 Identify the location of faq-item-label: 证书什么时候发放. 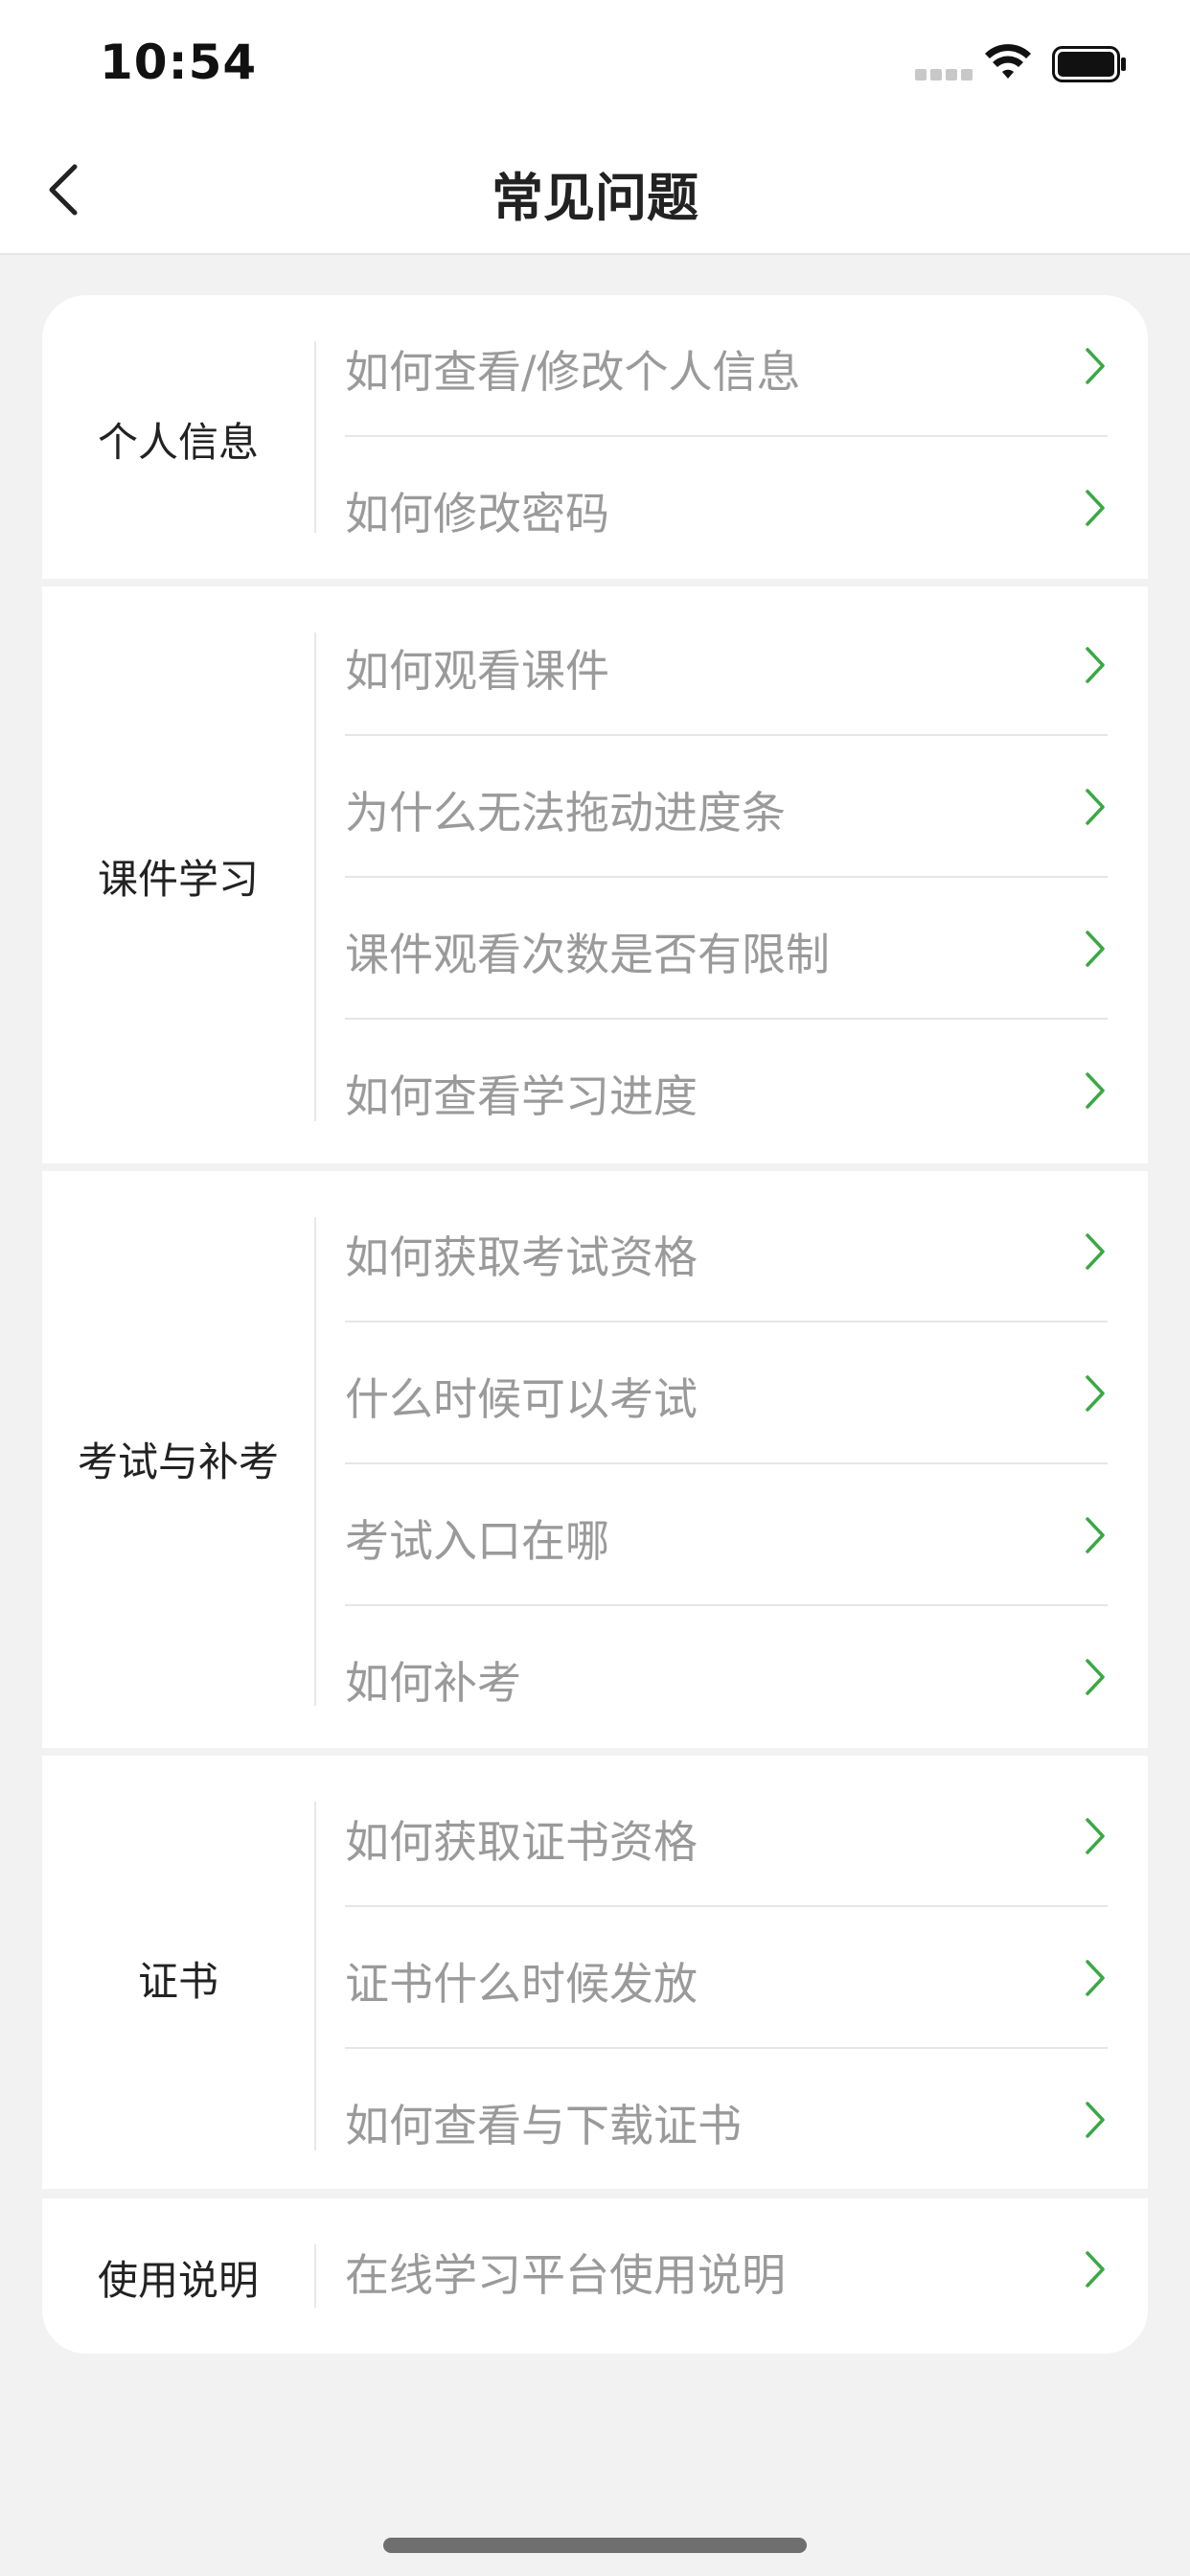
(522, 1984).